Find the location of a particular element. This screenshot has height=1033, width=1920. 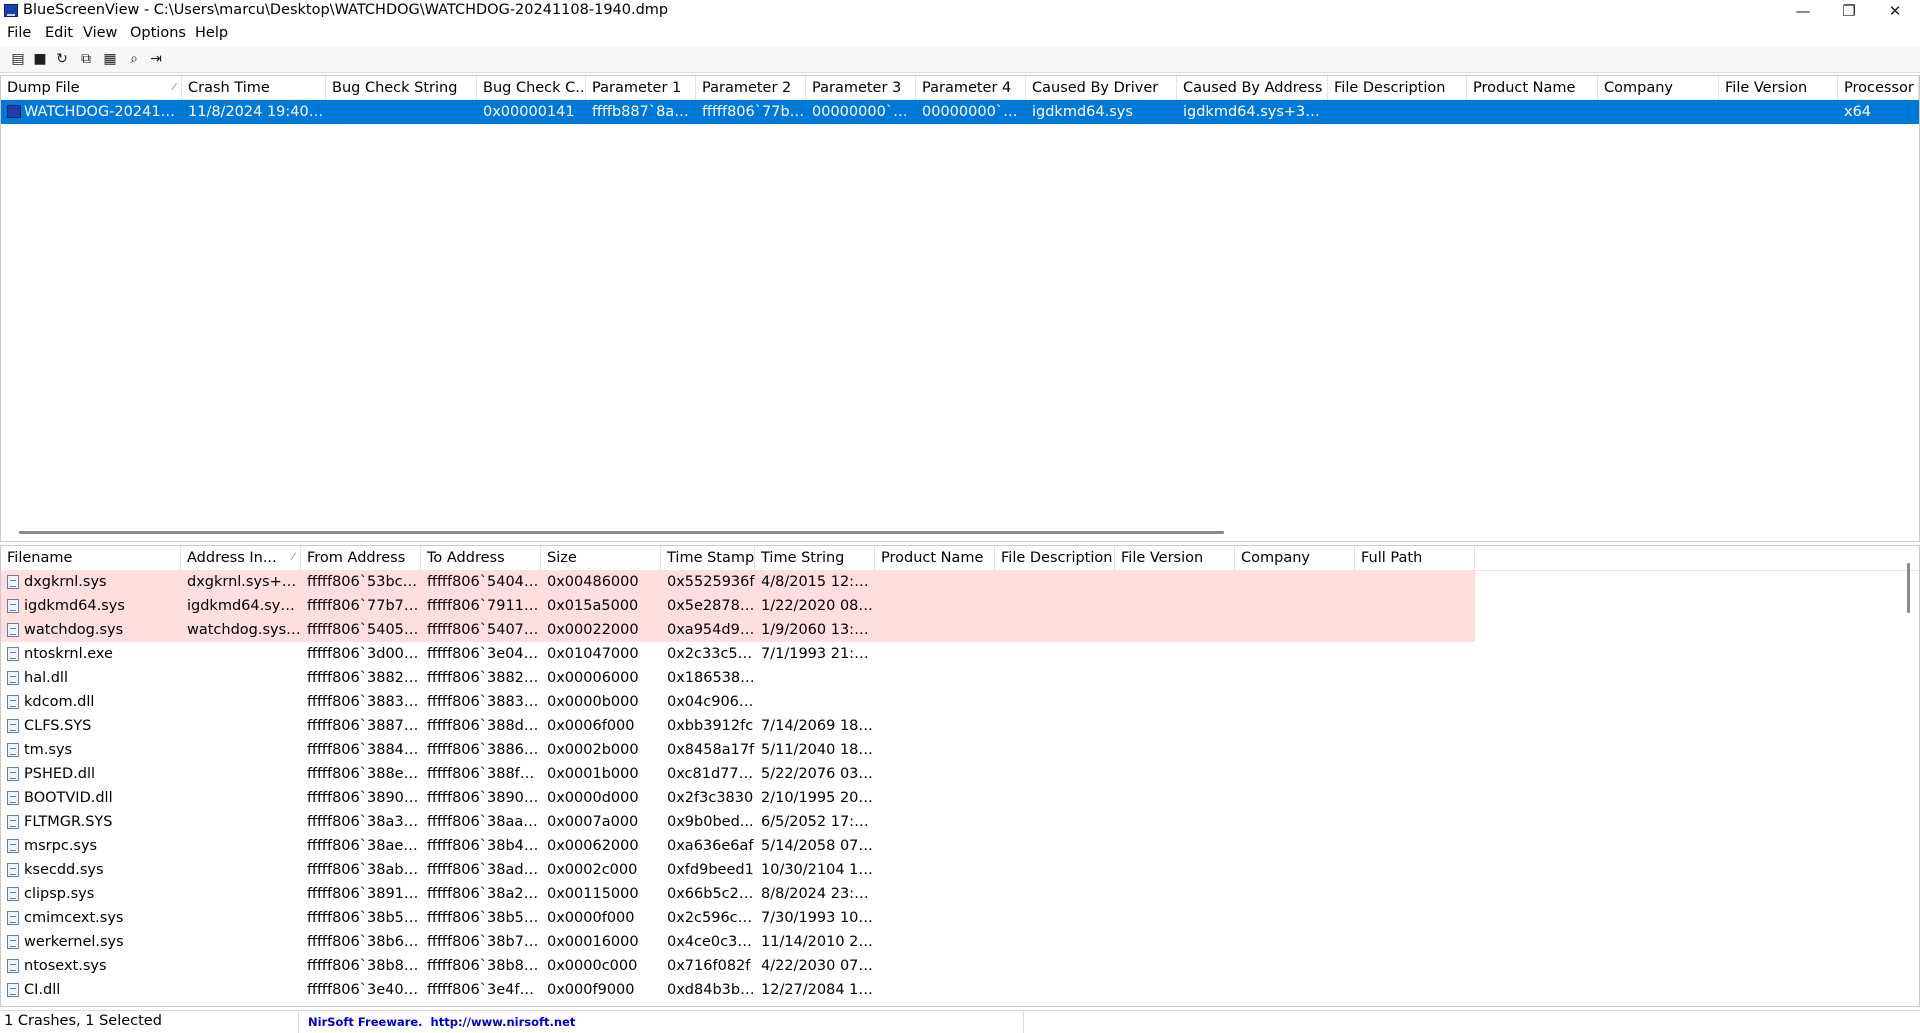

column-header: Parameter 1 is located at coordinates (641, 88).